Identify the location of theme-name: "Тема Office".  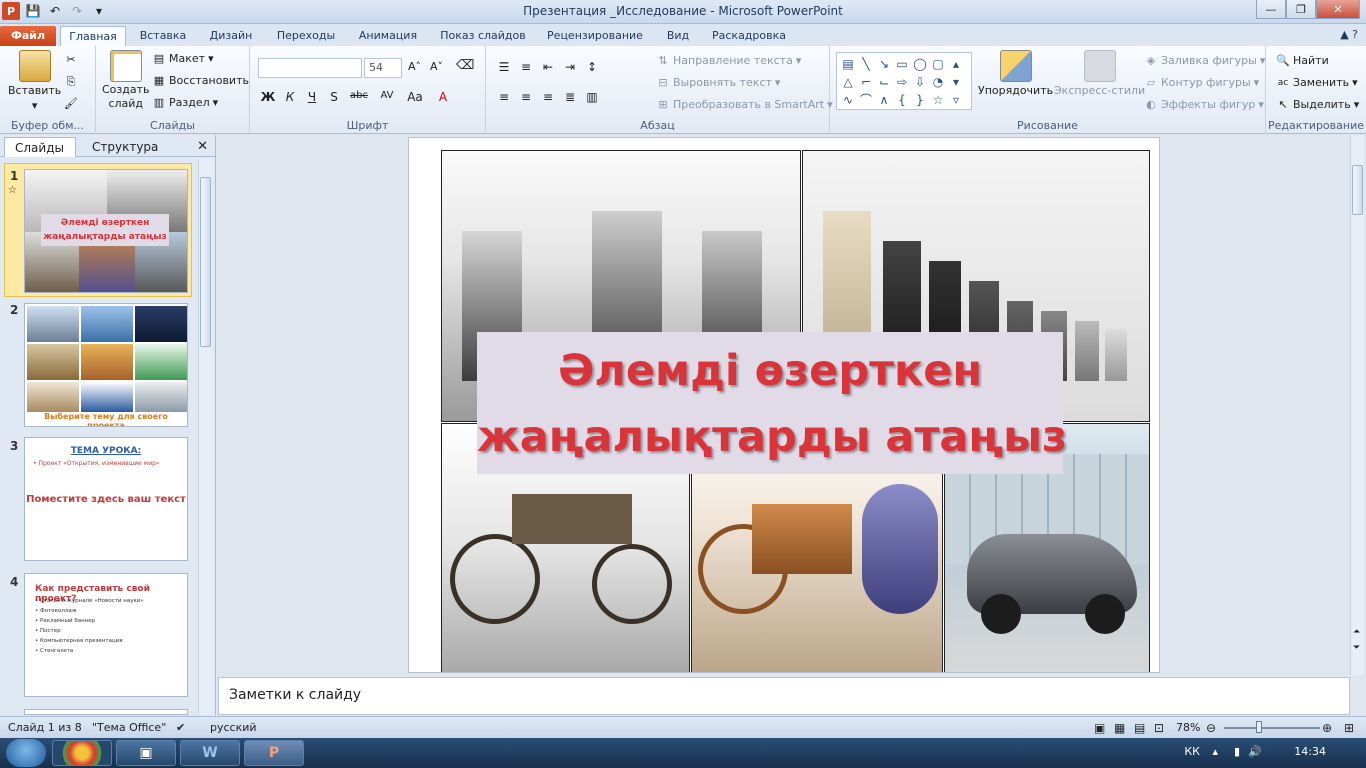
(129, 727).